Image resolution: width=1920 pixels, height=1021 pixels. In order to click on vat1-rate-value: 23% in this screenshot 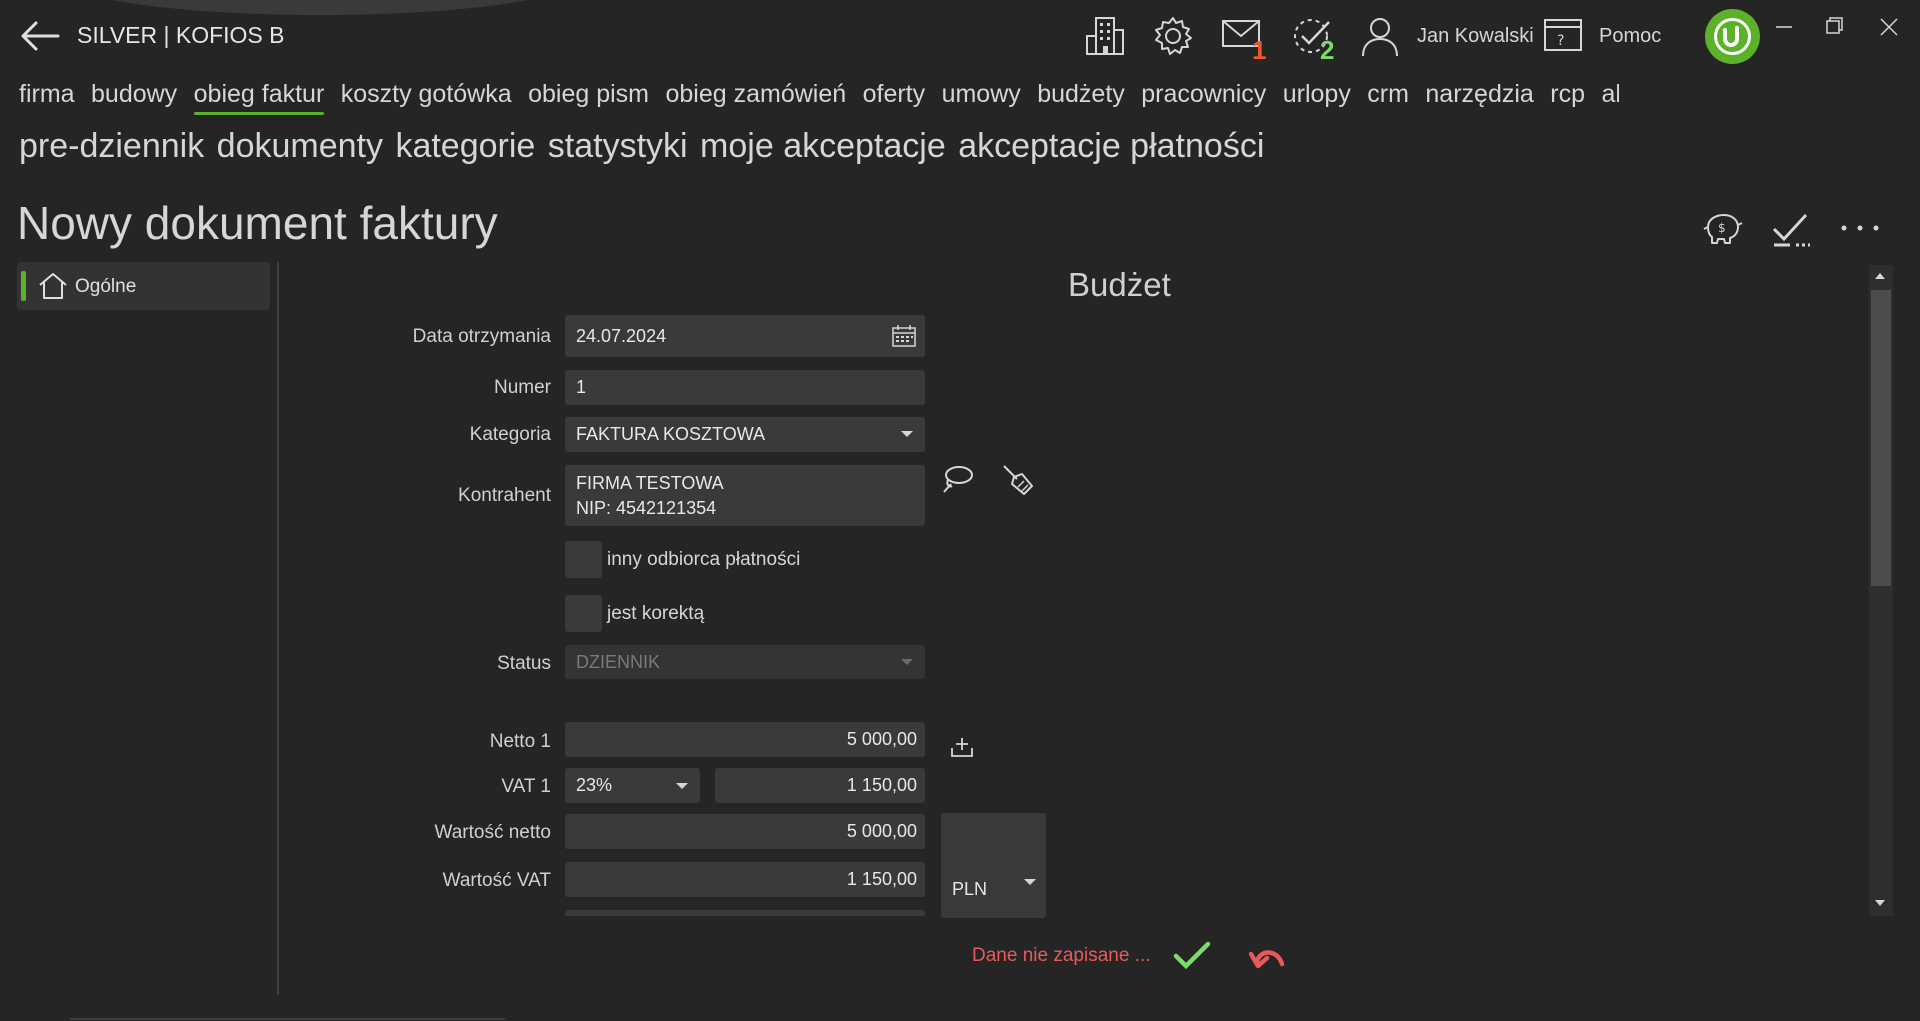, I will do `click(594, 785)`.